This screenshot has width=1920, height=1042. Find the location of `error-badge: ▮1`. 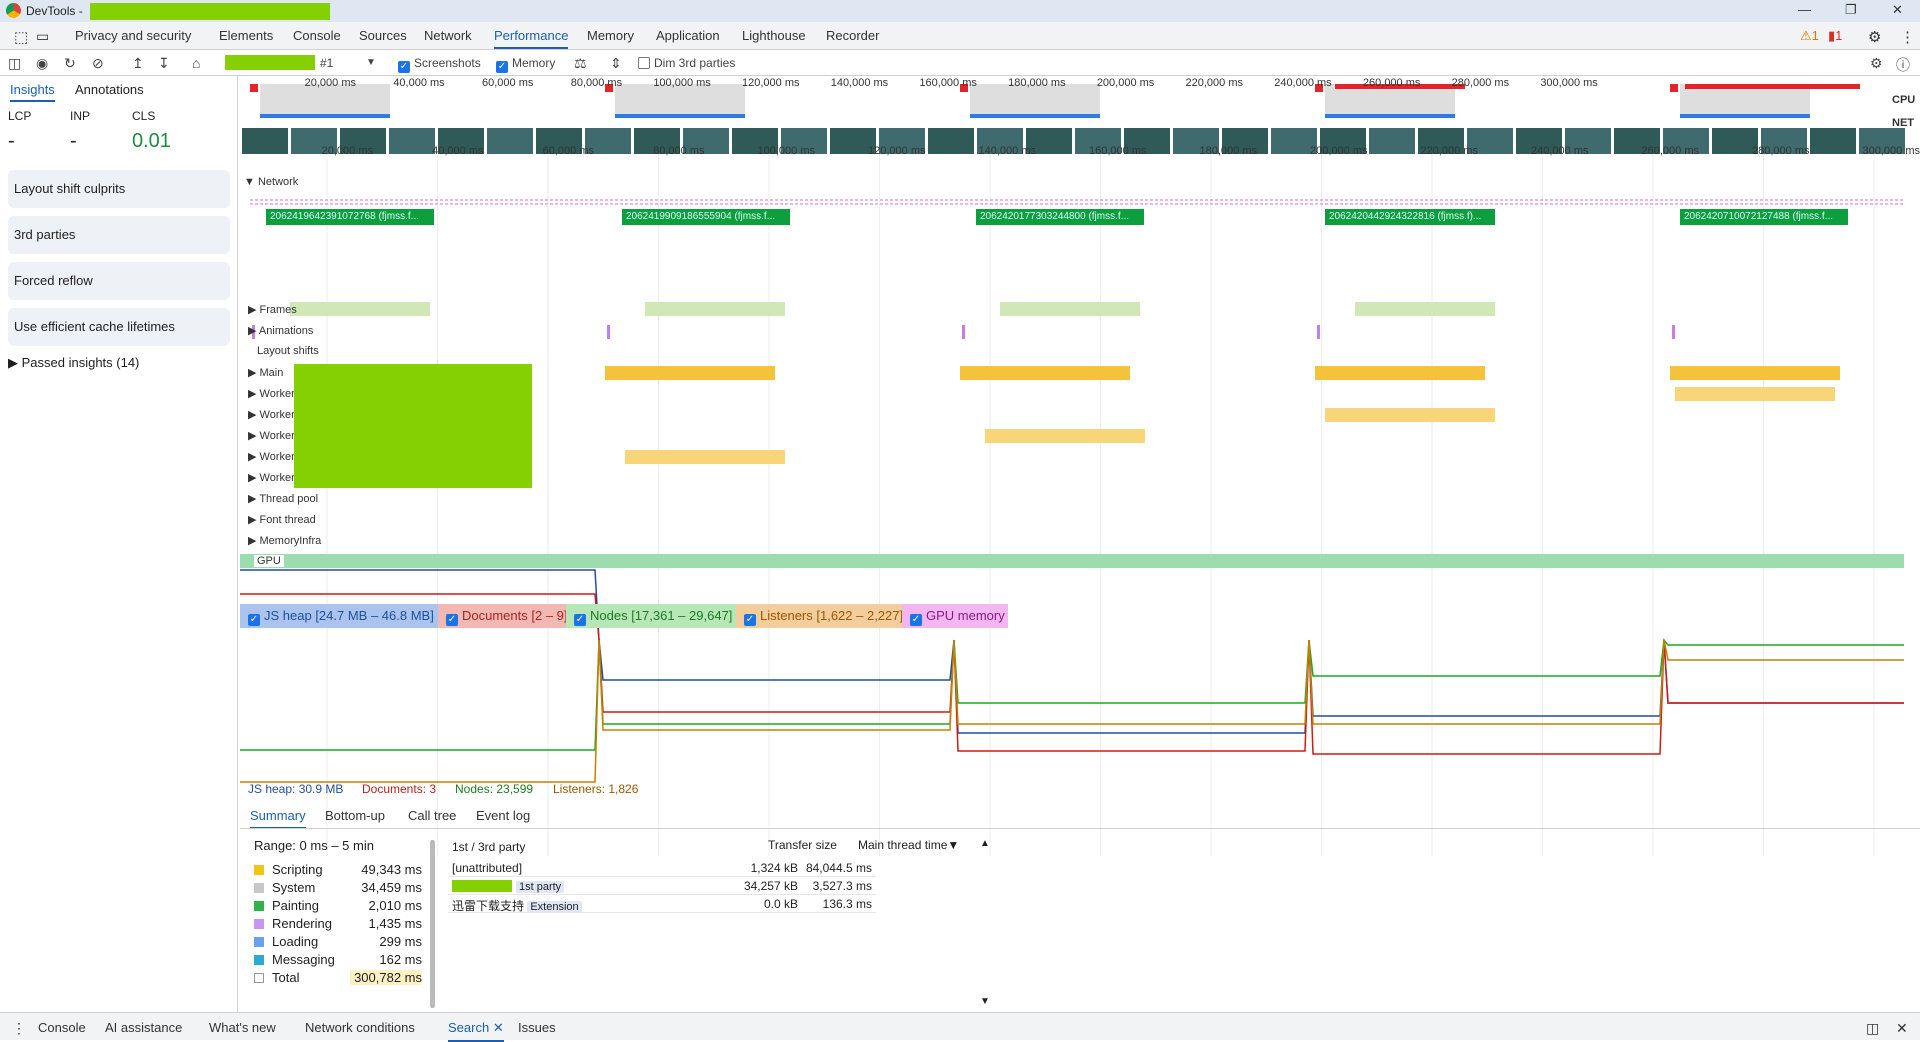

error-badge: ▮1 is located at coordinates (1835, 36).